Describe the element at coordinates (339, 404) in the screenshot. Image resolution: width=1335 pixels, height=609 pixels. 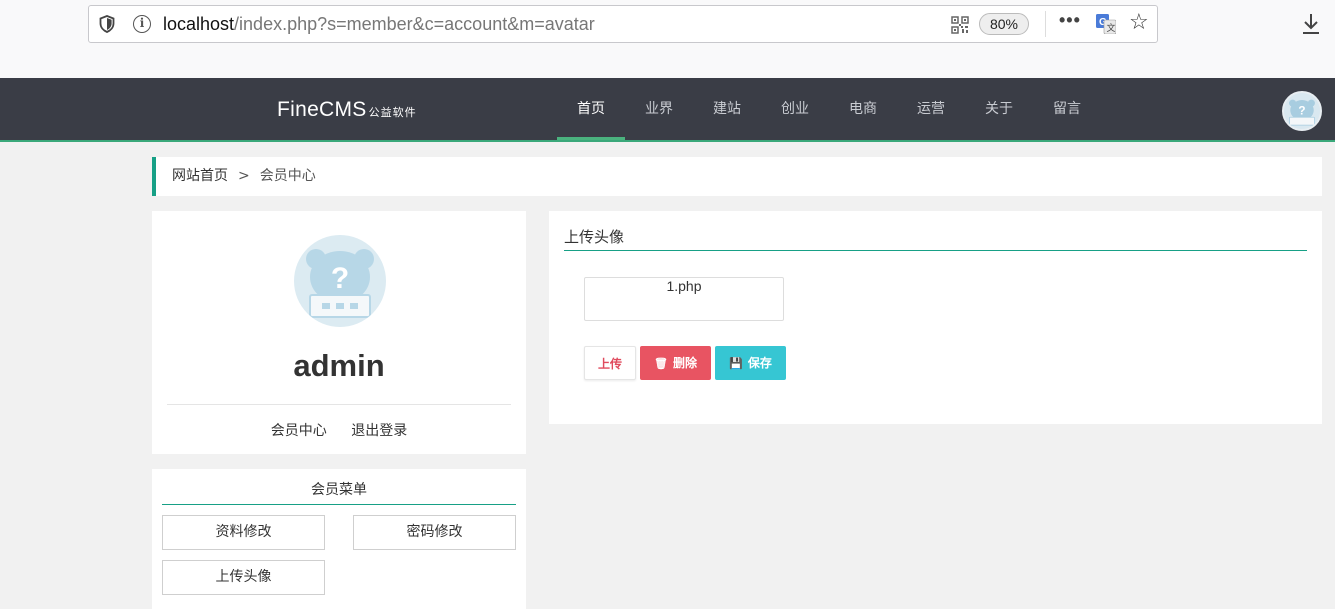
I see `profile-divider` at that location.